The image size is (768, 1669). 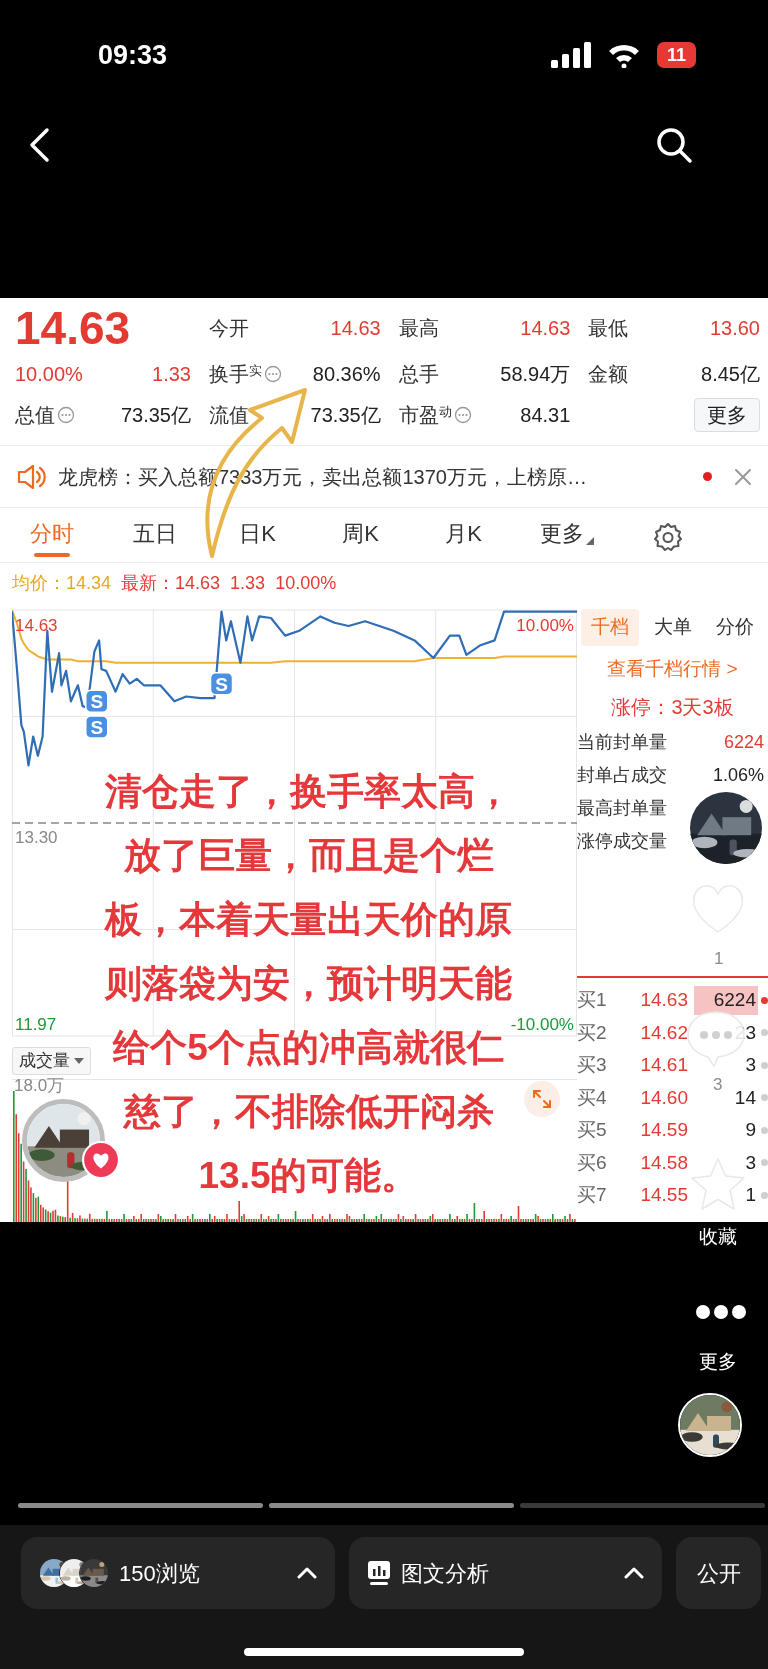 I want to click on bid-volume: 1, so click(x=750, y=1195).